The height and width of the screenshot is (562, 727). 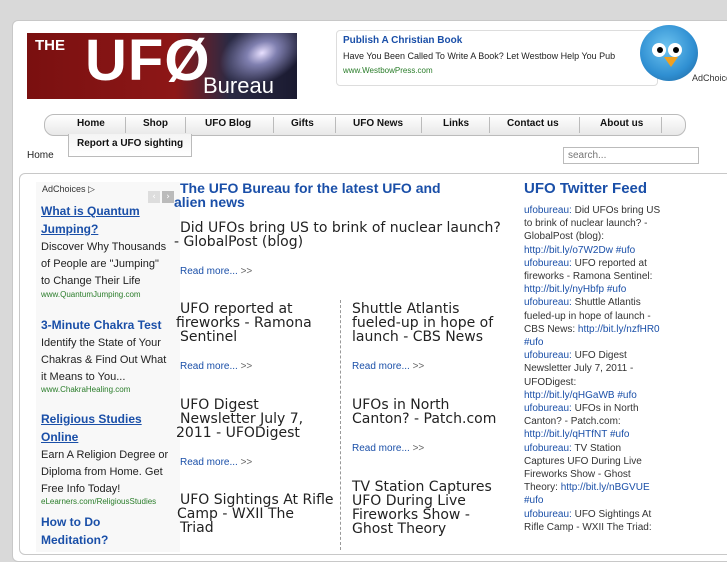 I want to click on tweet-text: Rifle Camp - WXII The Triad:, so click(x=588, y=527).